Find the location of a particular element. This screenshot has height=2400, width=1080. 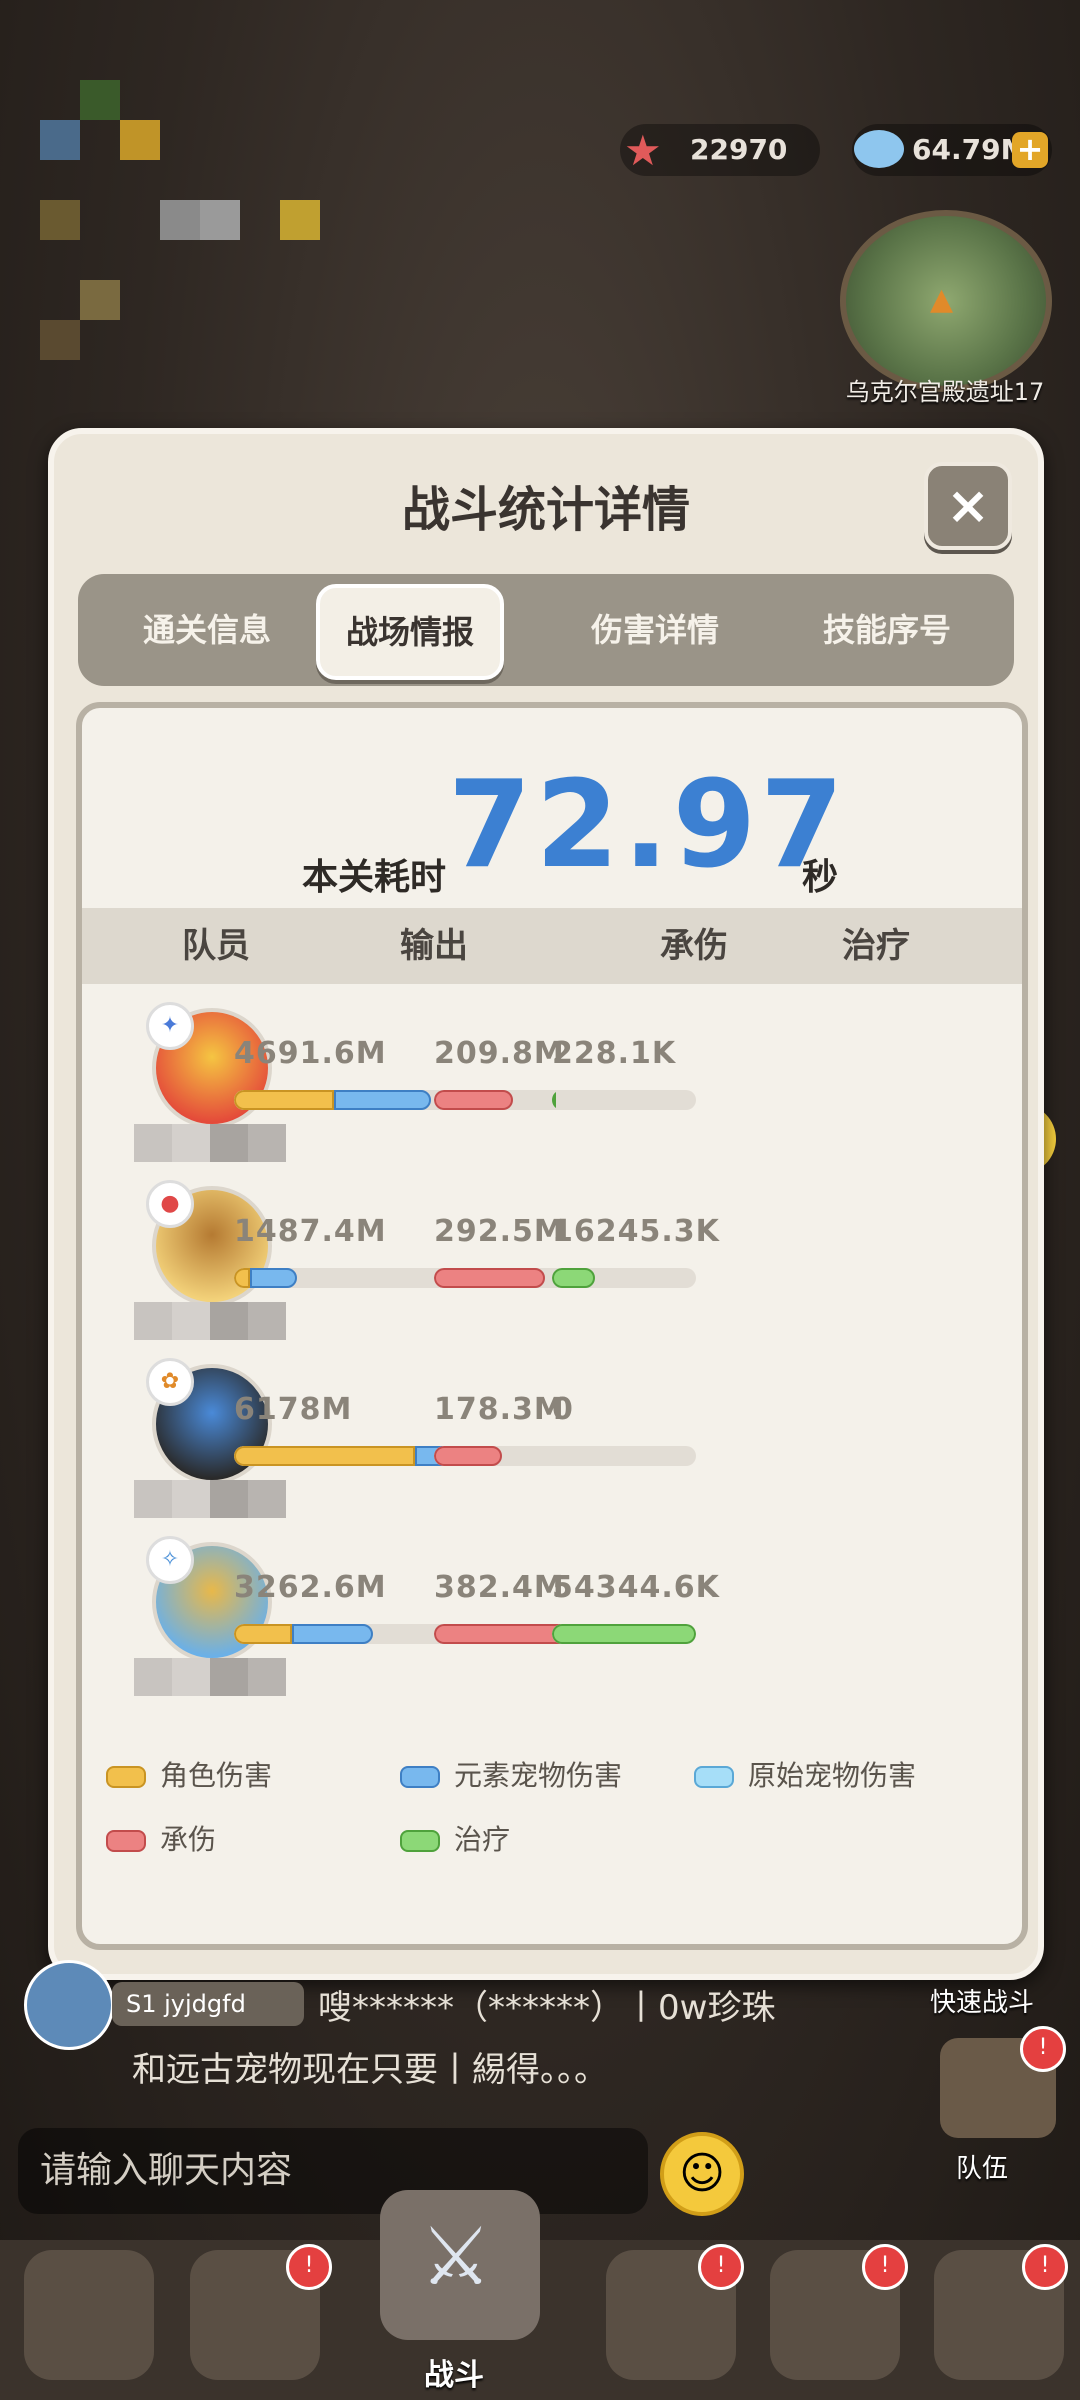

output-value: 4691.6M is located at coordinates (310, 1053).